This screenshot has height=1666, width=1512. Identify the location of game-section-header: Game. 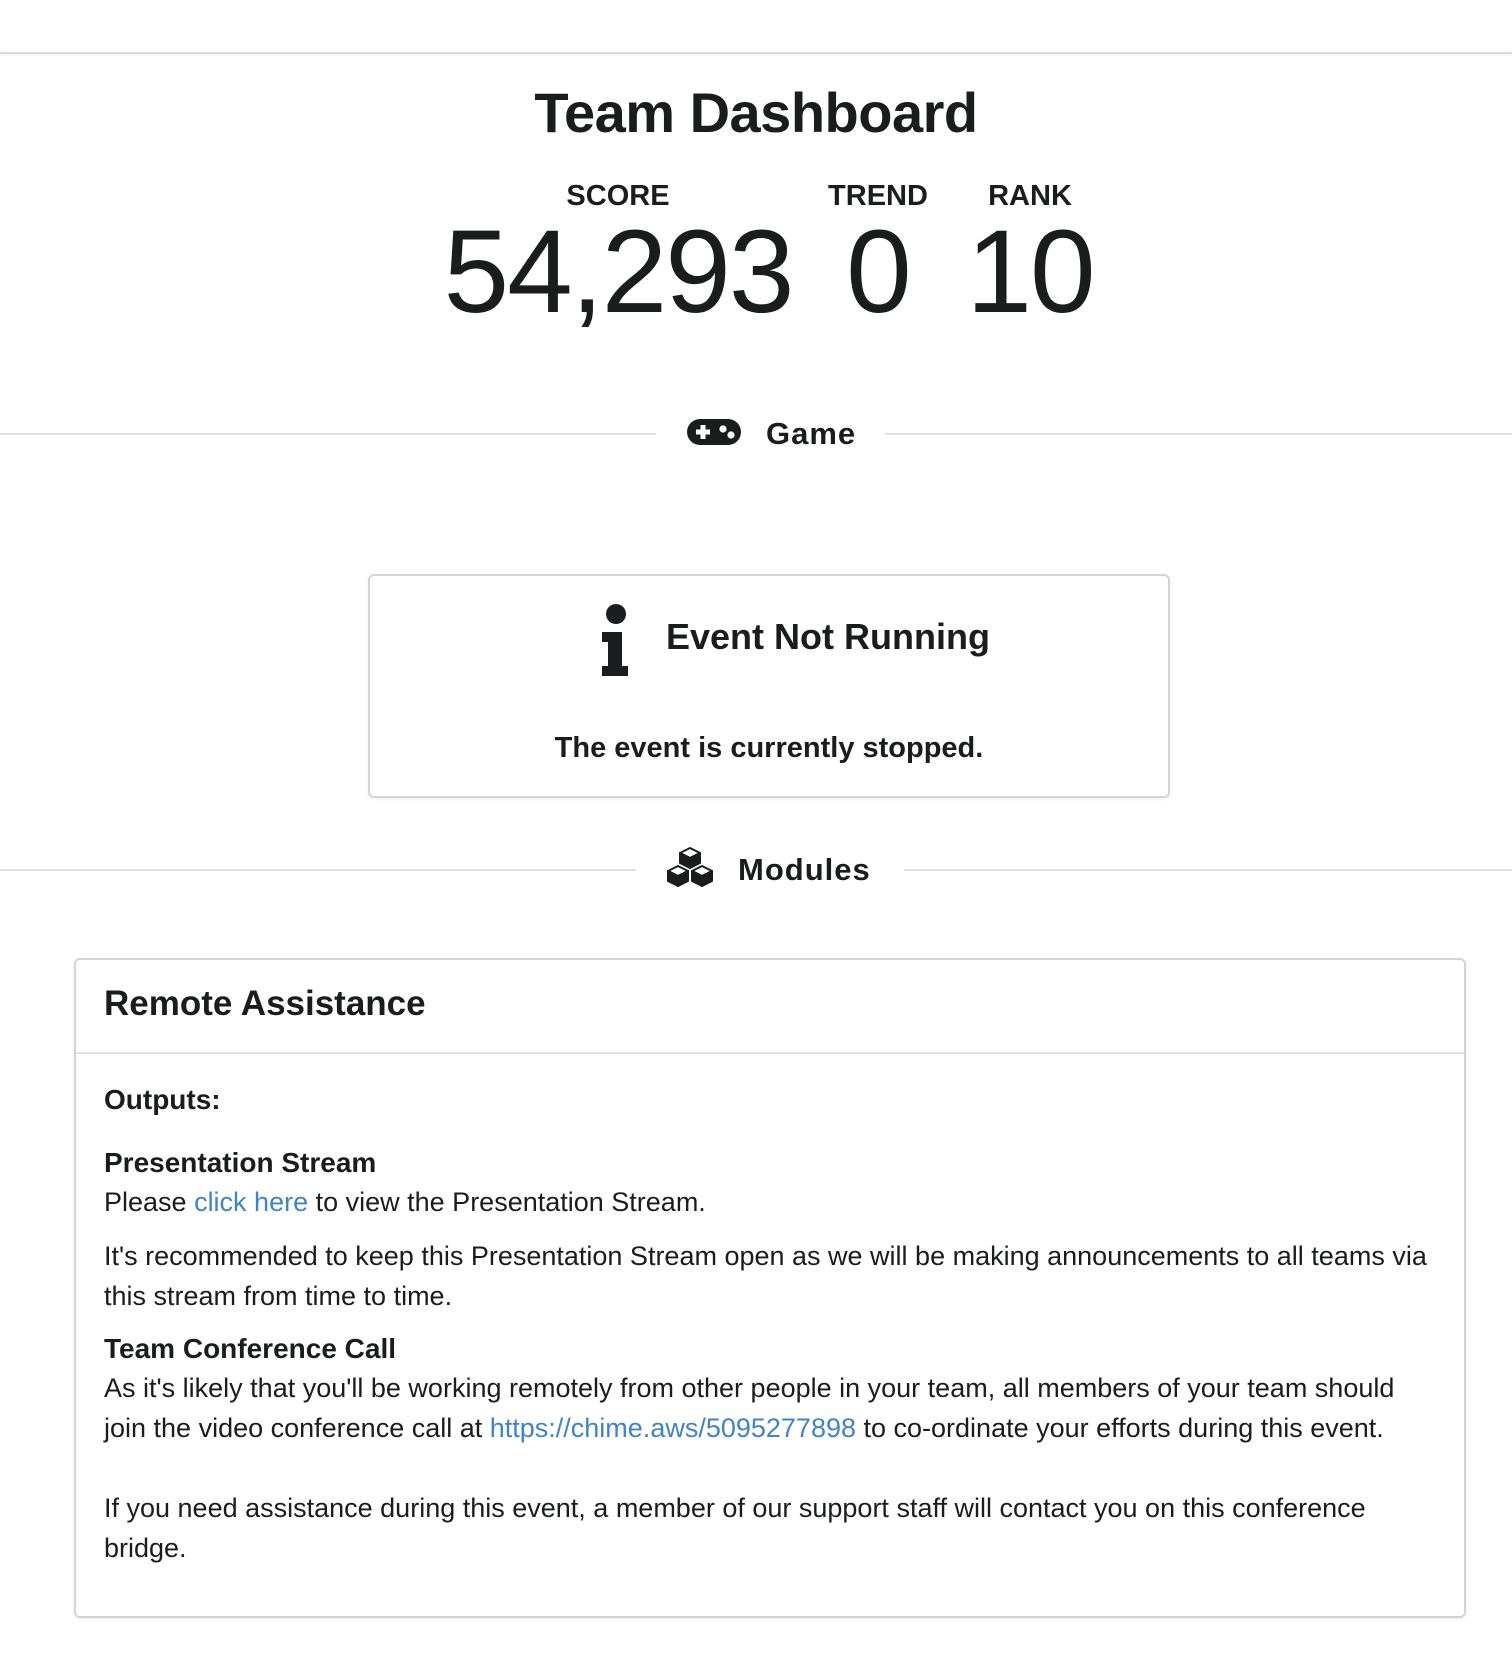
(771, 434).